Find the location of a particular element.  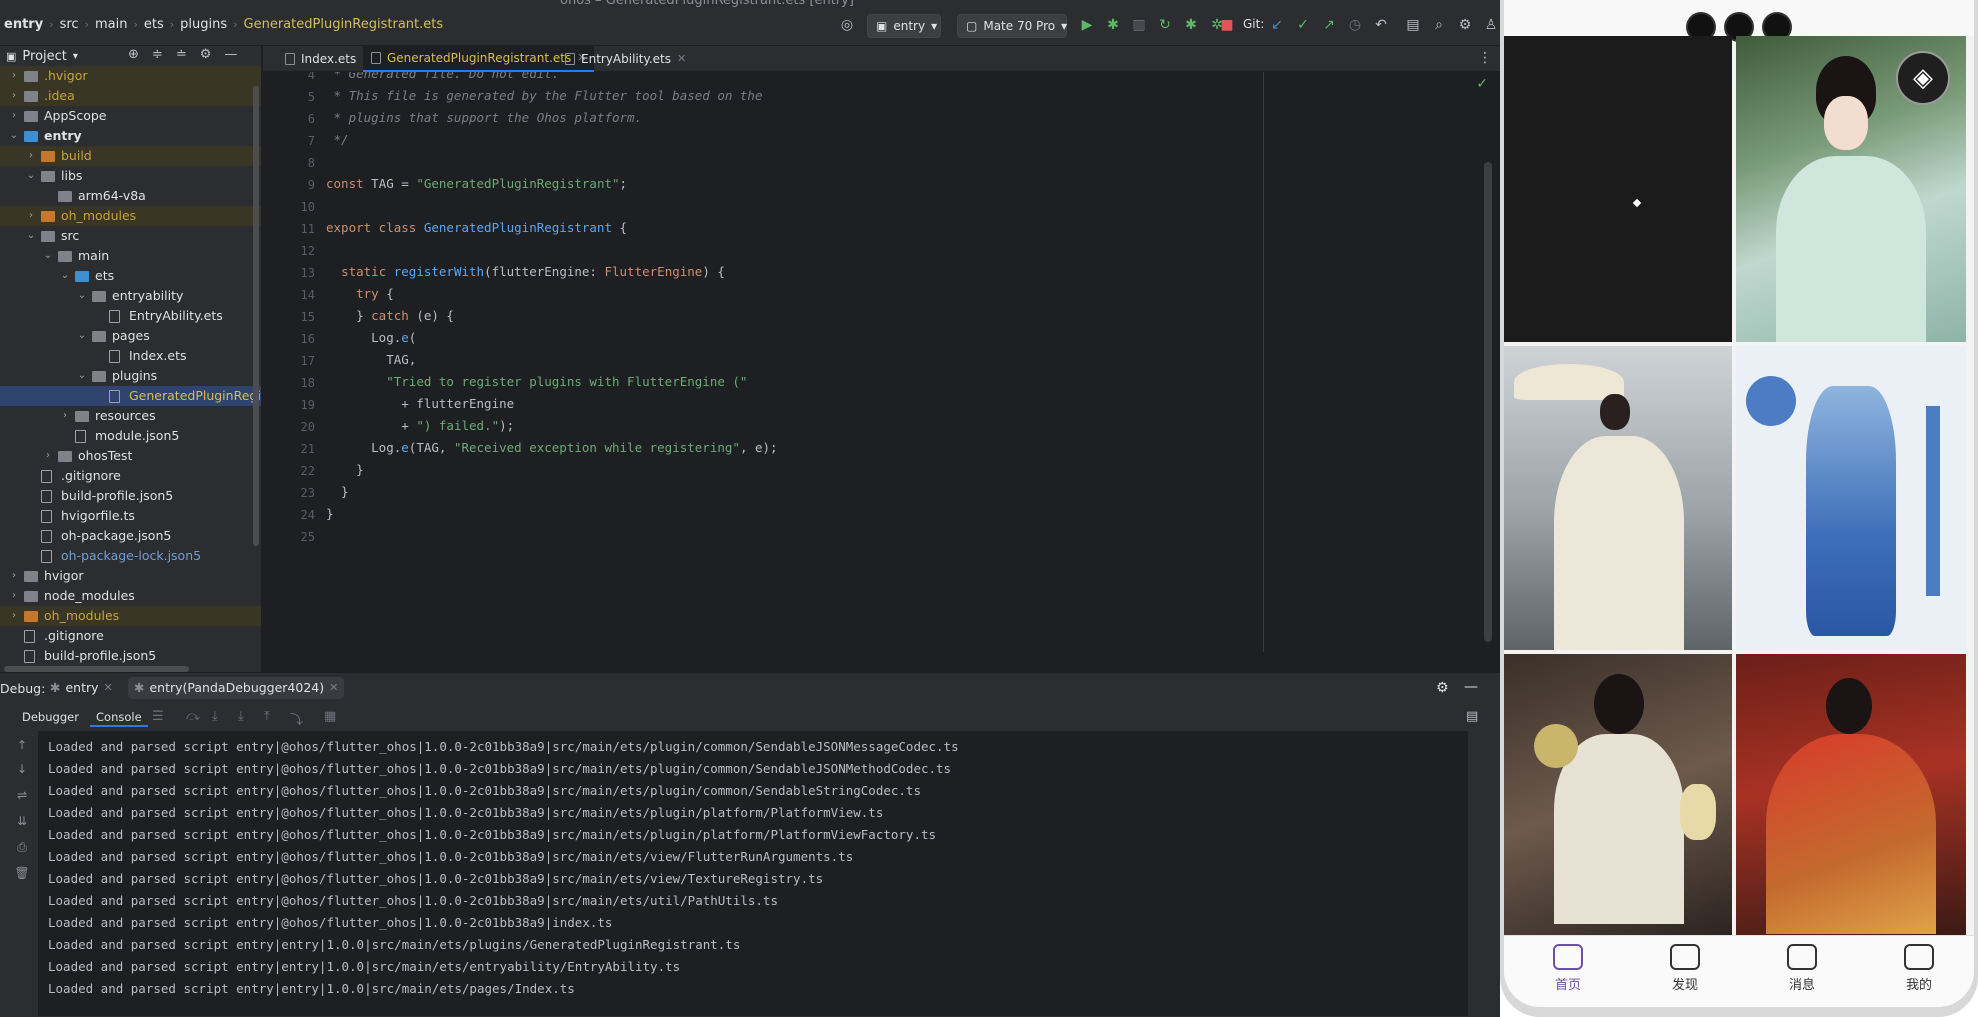

tree-item: ⌄ src is located at coordinates (130, 236).